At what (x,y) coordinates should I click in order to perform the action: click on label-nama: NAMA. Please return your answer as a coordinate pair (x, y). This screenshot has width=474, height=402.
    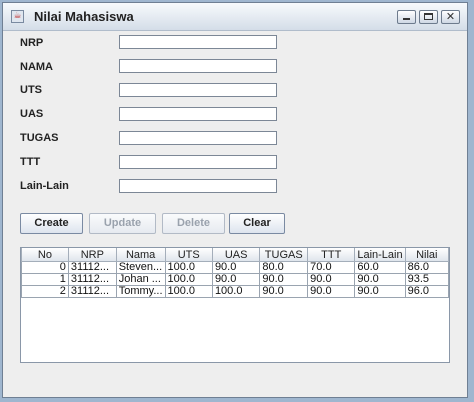
    Looking at the image, I should click on (36, 67).